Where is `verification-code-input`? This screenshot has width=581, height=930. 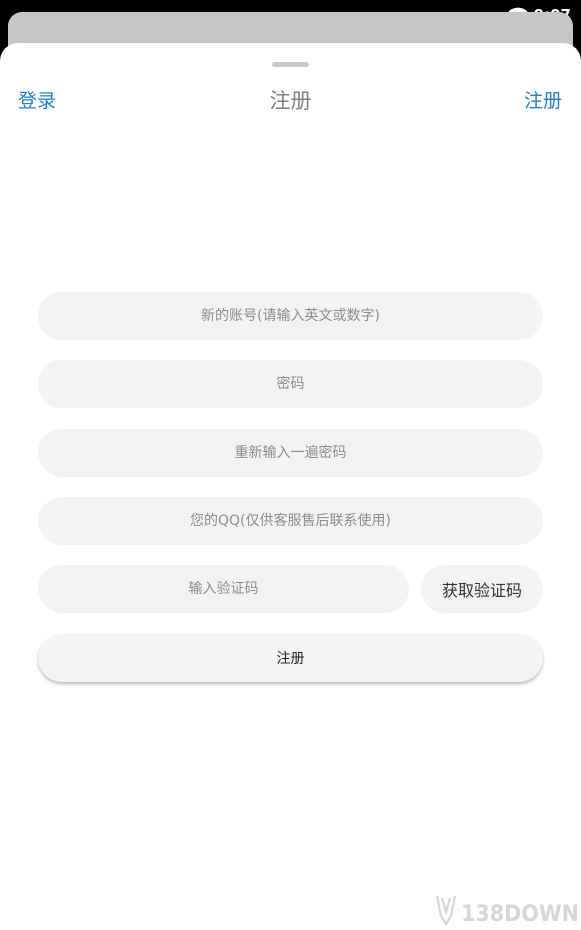 verification-code-input is located at coordinates (223, 589).